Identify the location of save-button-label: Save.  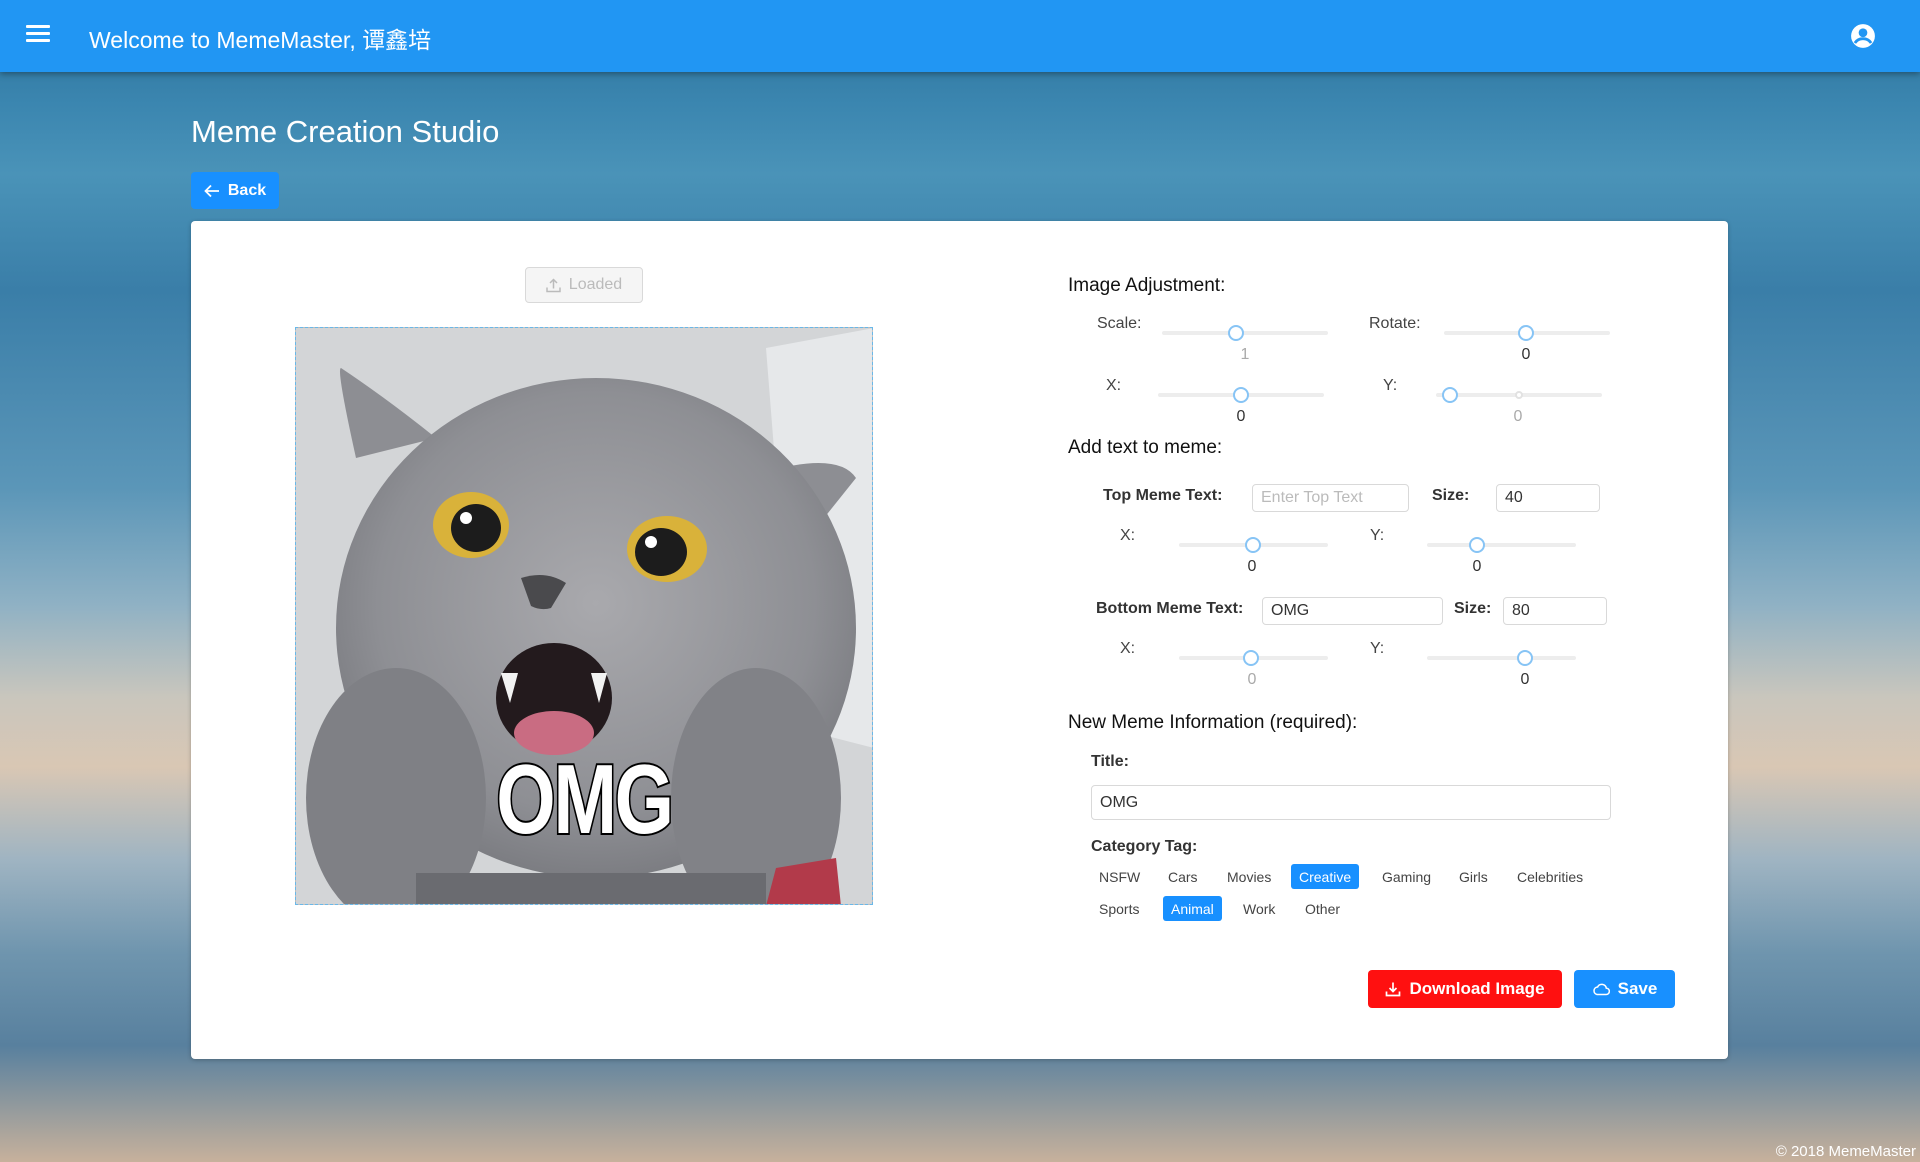
(1637, 988).